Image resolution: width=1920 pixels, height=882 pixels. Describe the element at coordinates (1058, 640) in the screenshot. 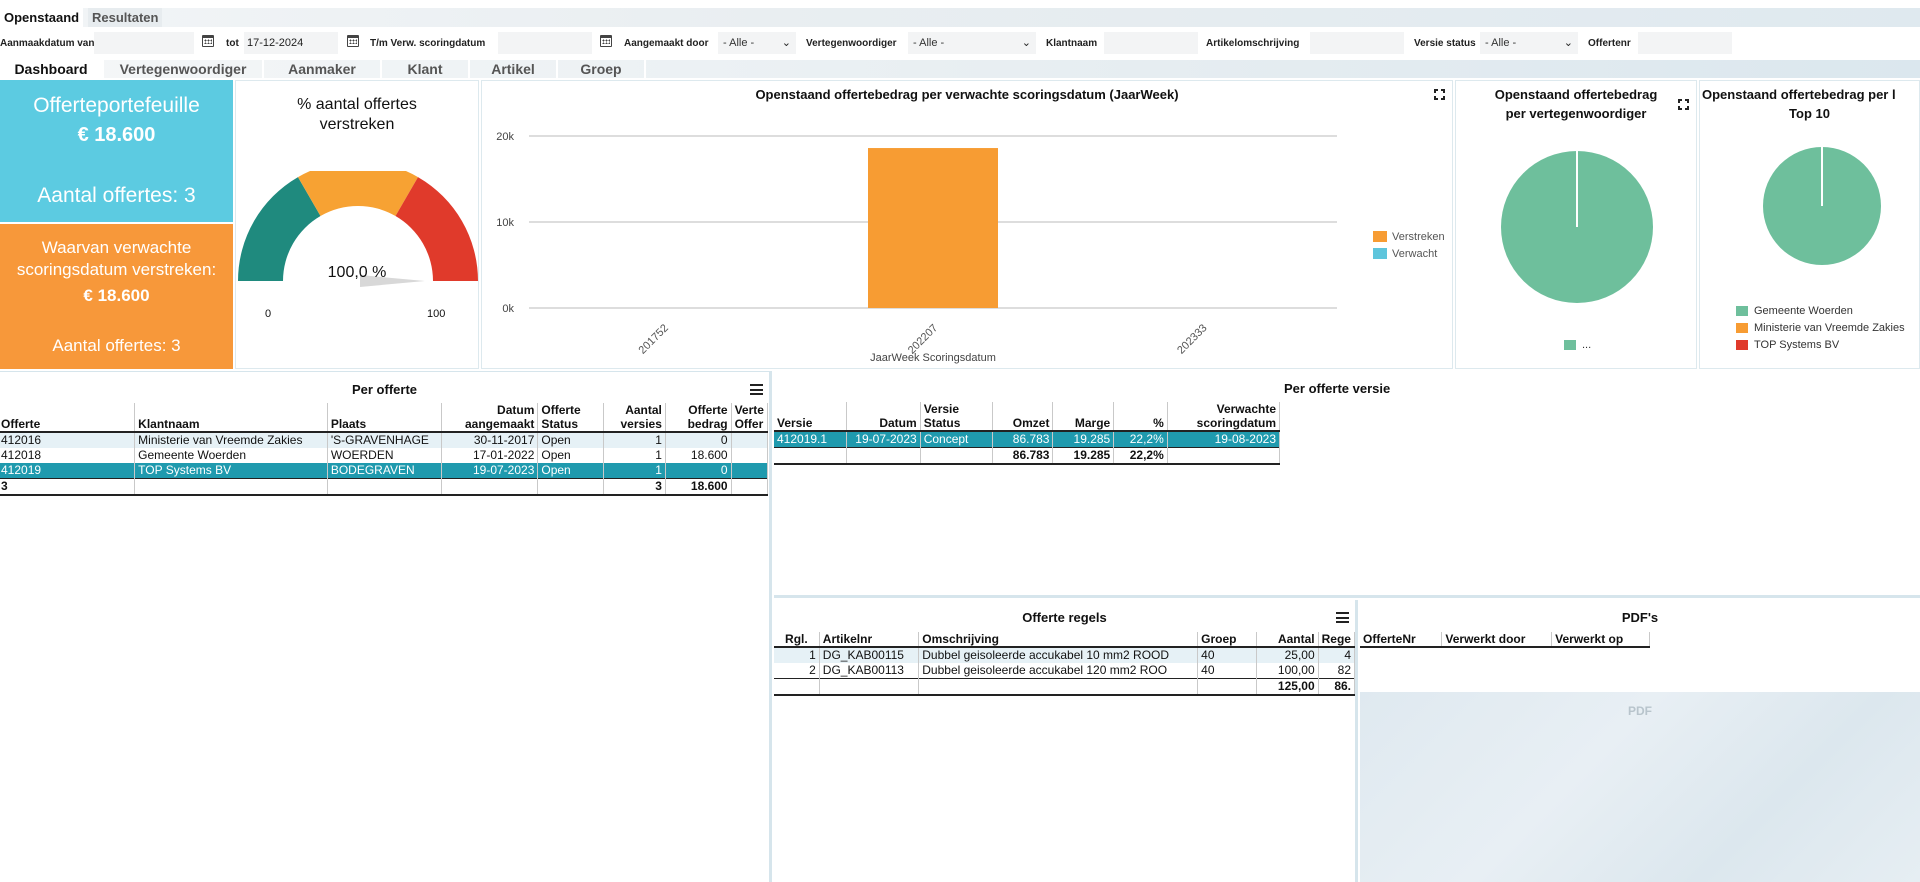

I see `col-omschrijving: Omschrijving` at that location.